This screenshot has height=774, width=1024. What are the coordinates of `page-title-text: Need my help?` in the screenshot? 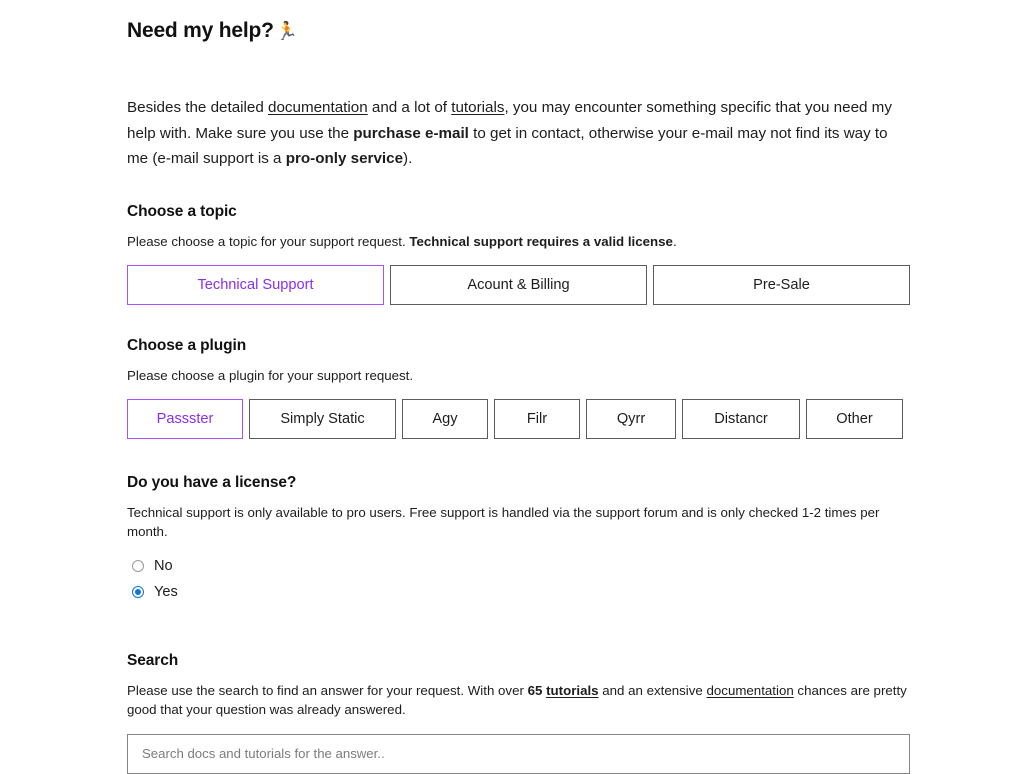 It's located at (200, 30).